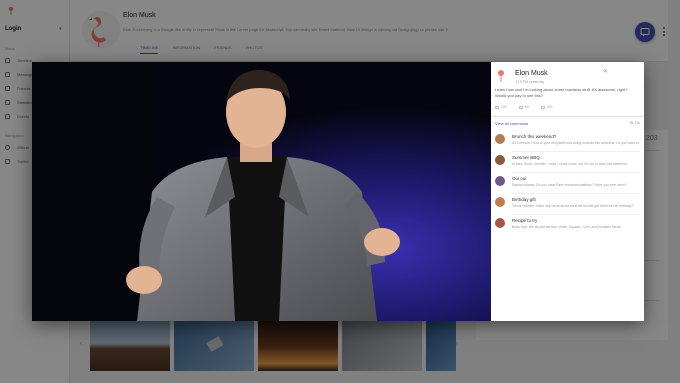 The image size is (680, 383). I want to click on post-timestamp: 4:15 PM yesterday, so click(530, 82).